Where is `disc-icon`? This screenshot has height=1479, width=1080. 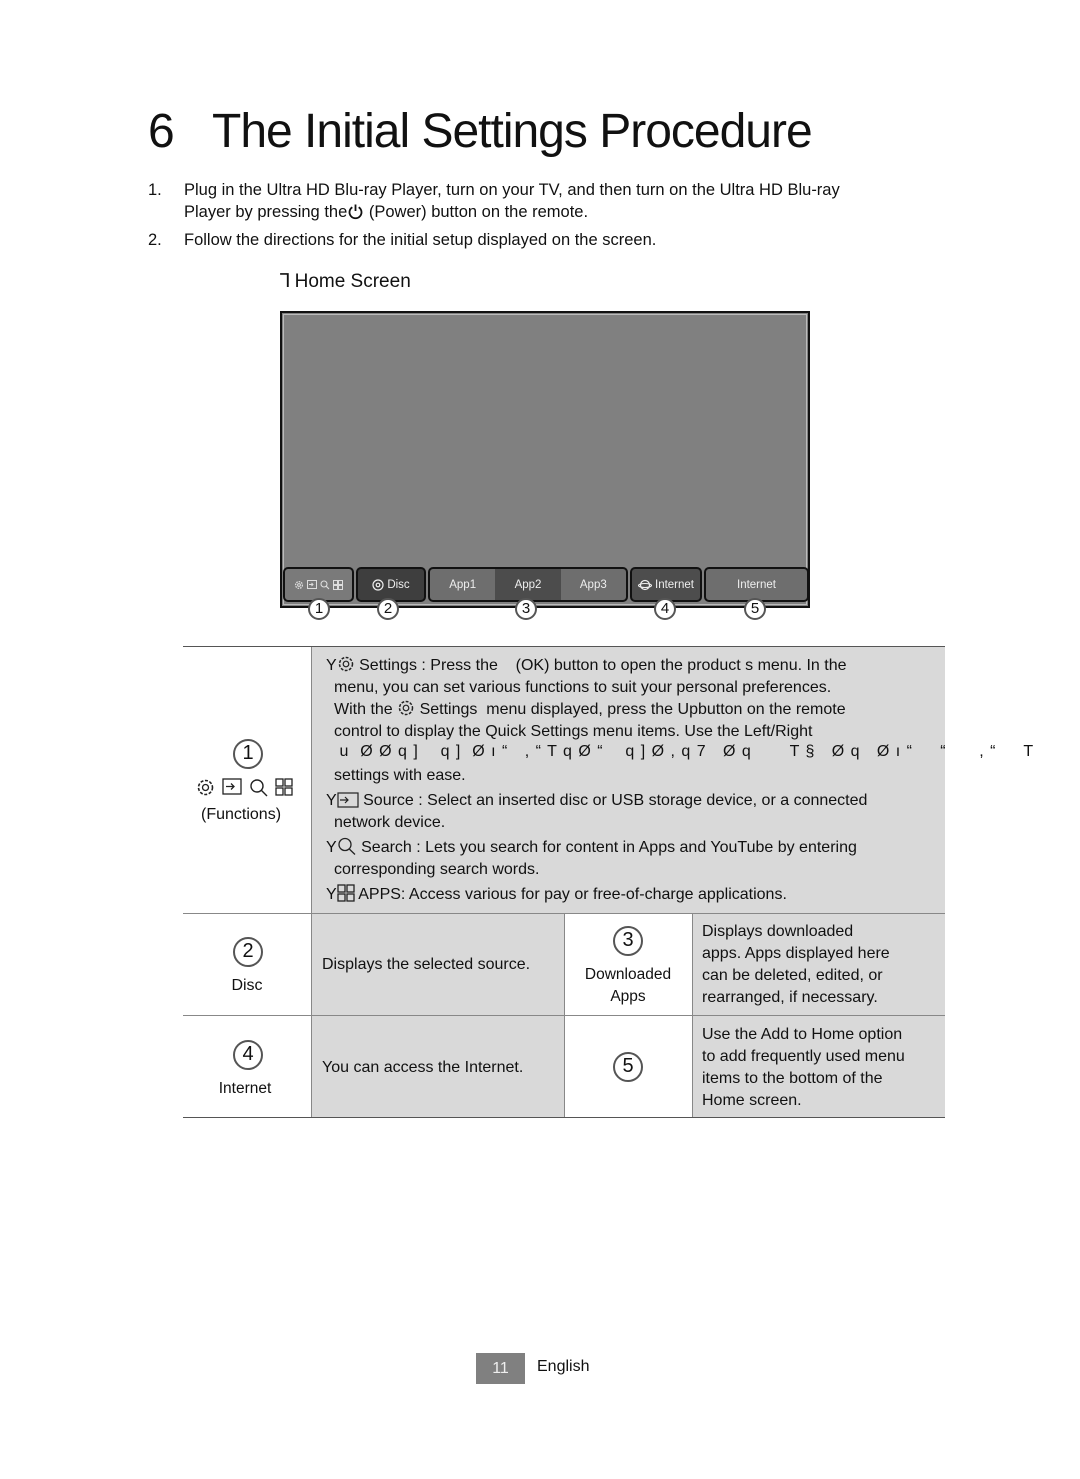
disc-icon is located at coordinates (378, 584).